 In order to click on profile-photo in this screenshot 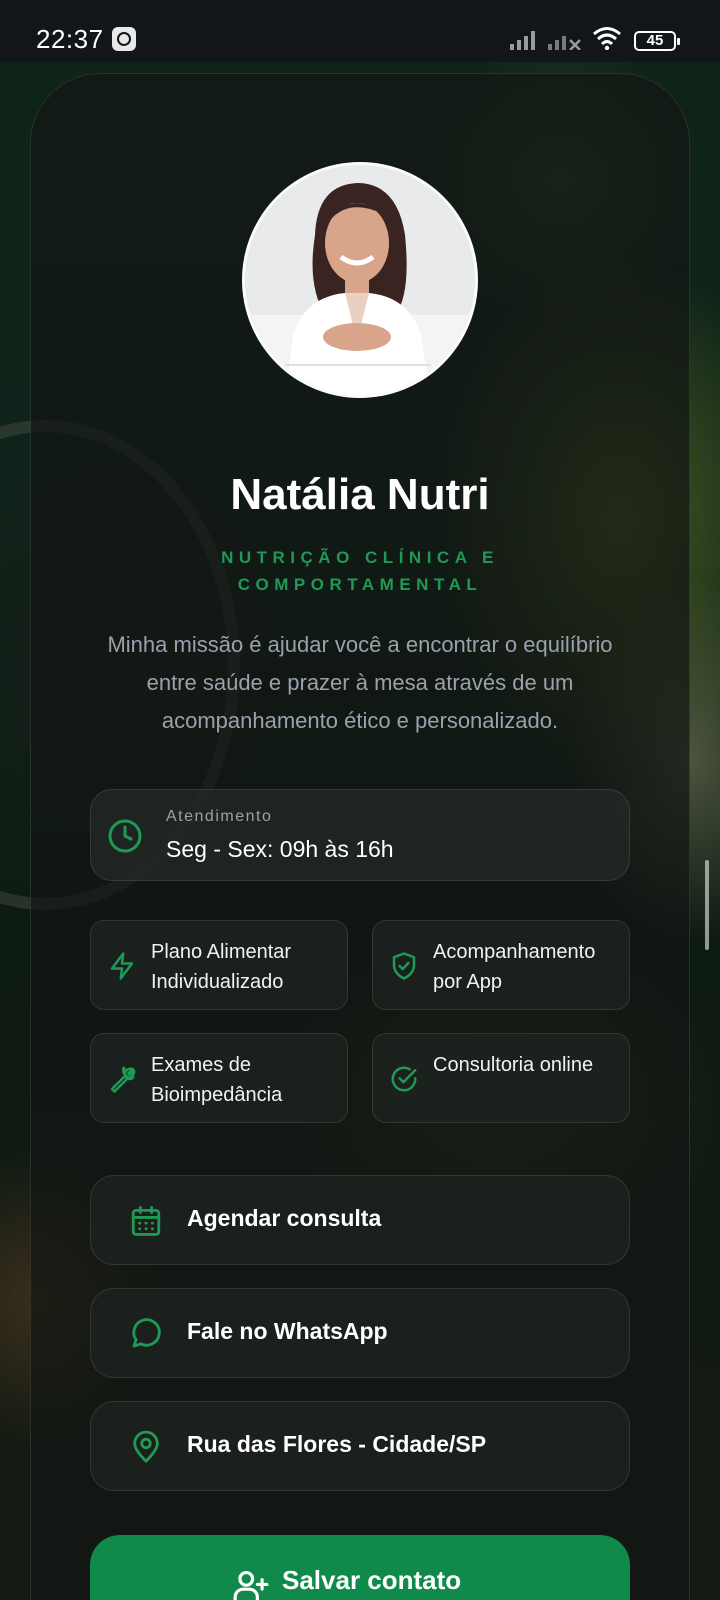, I will do `click(360, 280)`.